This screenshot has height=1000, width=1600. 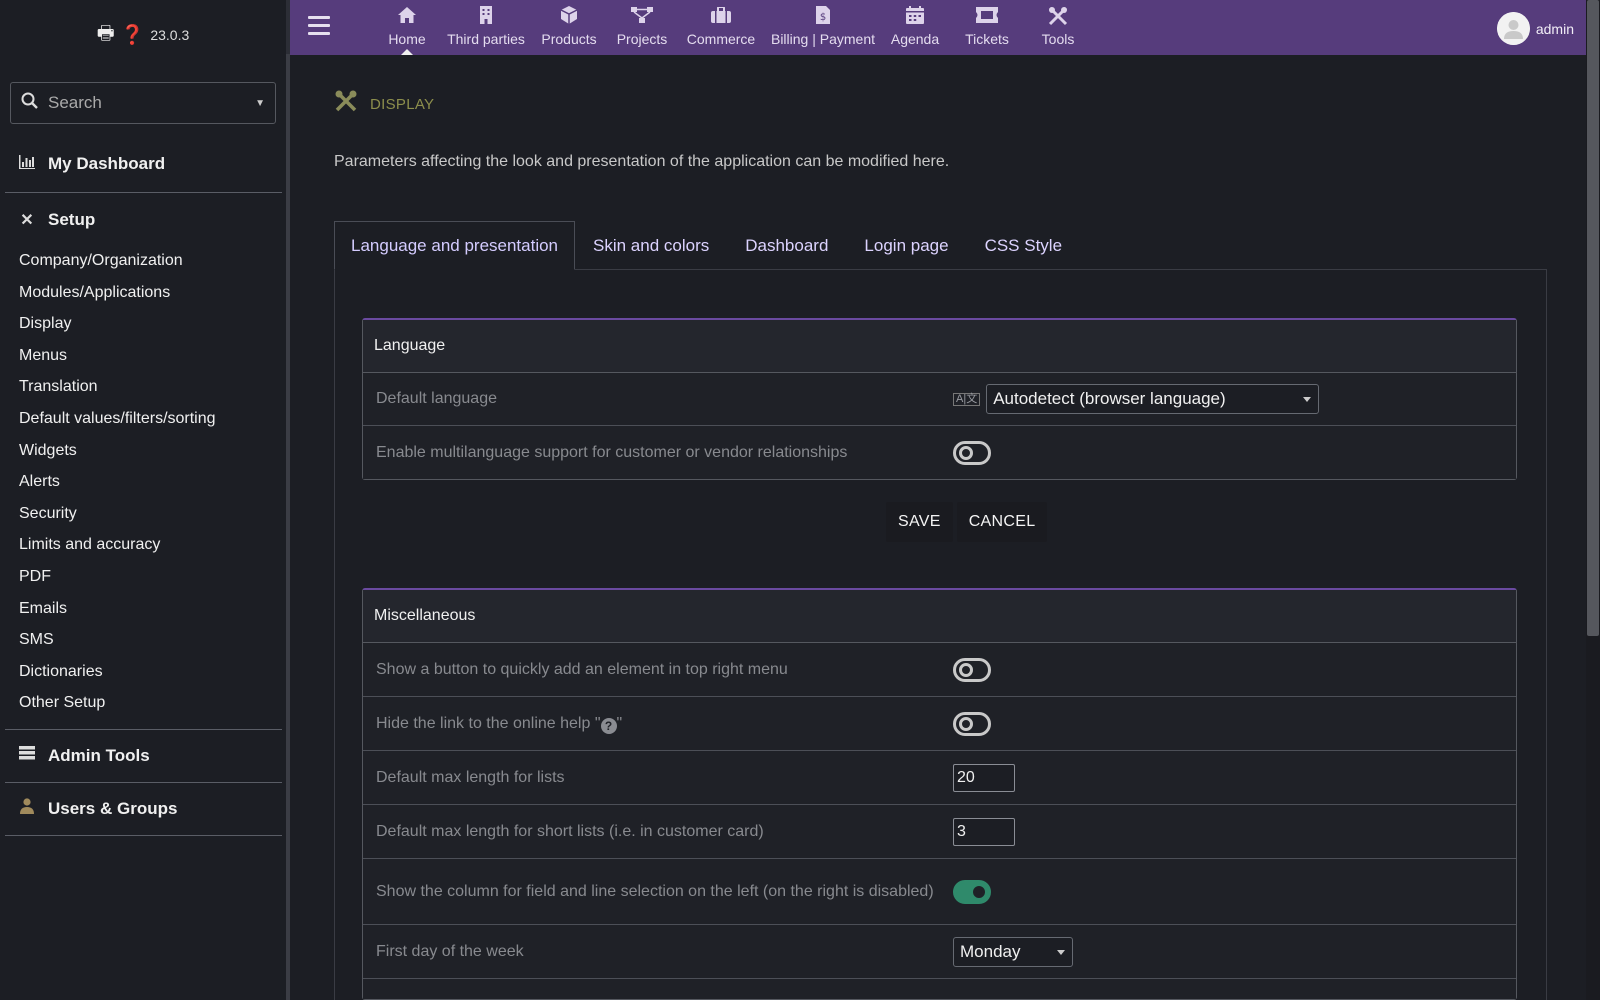 What do you see at coordinates (143, 640) in the screenshot?
I see `sidebar-item-sms: SMS` at bounding box center [143, 640].